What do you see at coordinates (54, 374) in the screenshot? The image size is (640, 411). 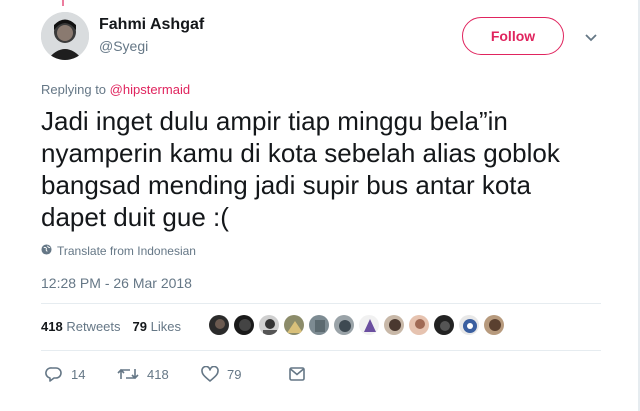 I see `reply-icon` at bounding box center [54, 374].